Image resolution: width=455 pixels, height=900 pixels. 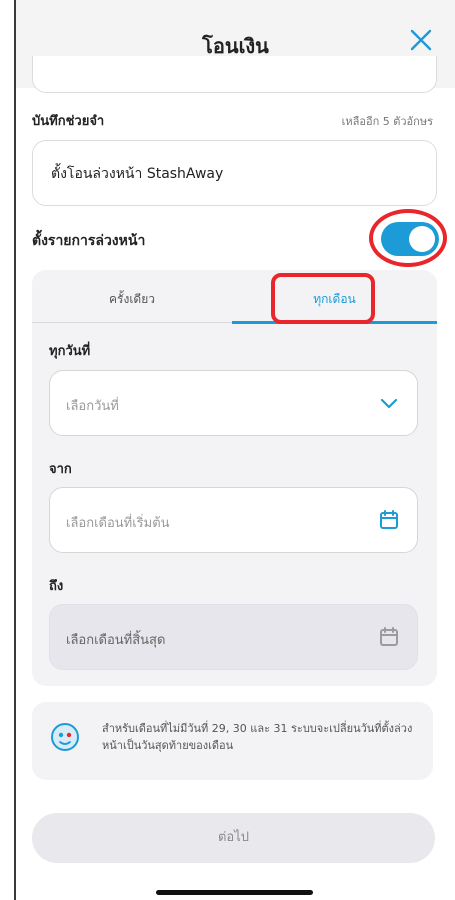 I want to click on frequency-tabs: ครั้งเดียว ทุกเดือน, so click(x=234, y=297).